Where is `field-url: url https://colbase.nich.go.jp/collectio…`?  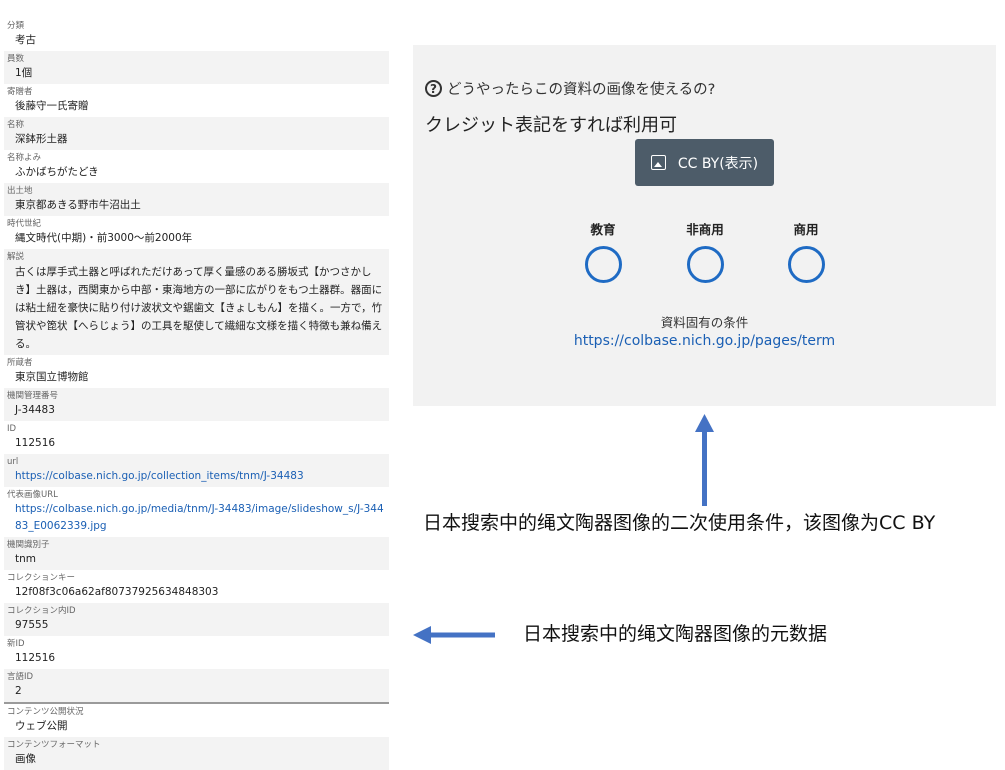
field-url: url https://colbase.nich.go.jp/collectio… is located at coordinates (196, 470).